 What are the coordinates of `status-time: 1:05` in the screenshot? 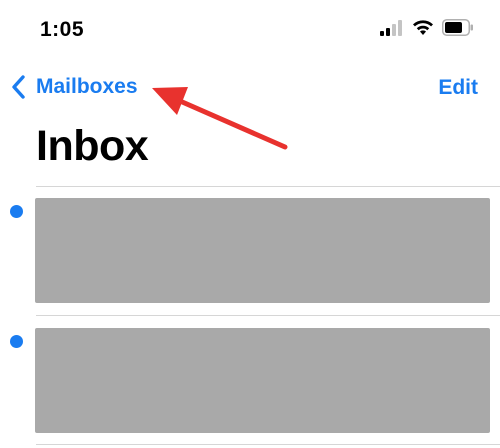 It's located at (62, 29).